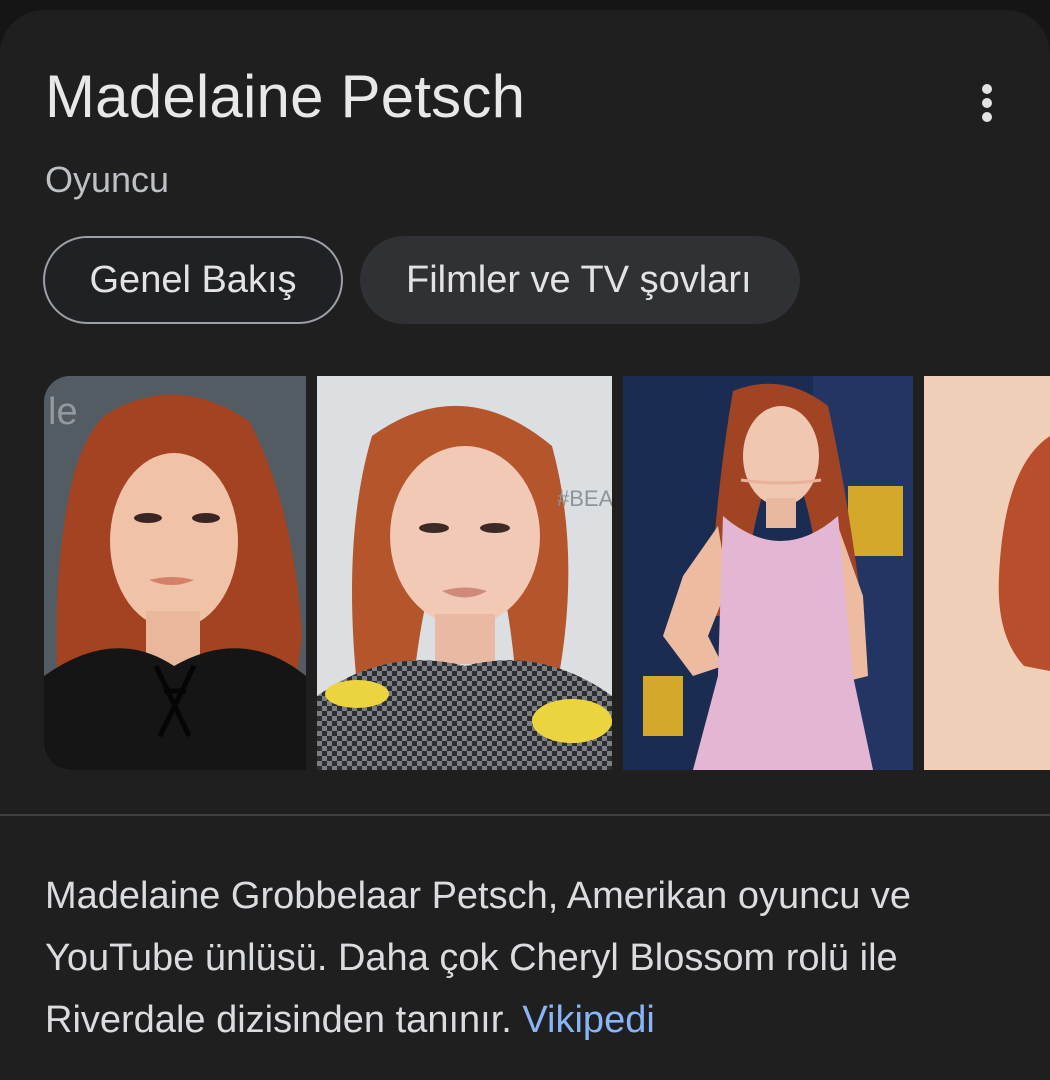 The image size is (1050, 1080). I want to click on red-carpet-photo, so click(768, 573).